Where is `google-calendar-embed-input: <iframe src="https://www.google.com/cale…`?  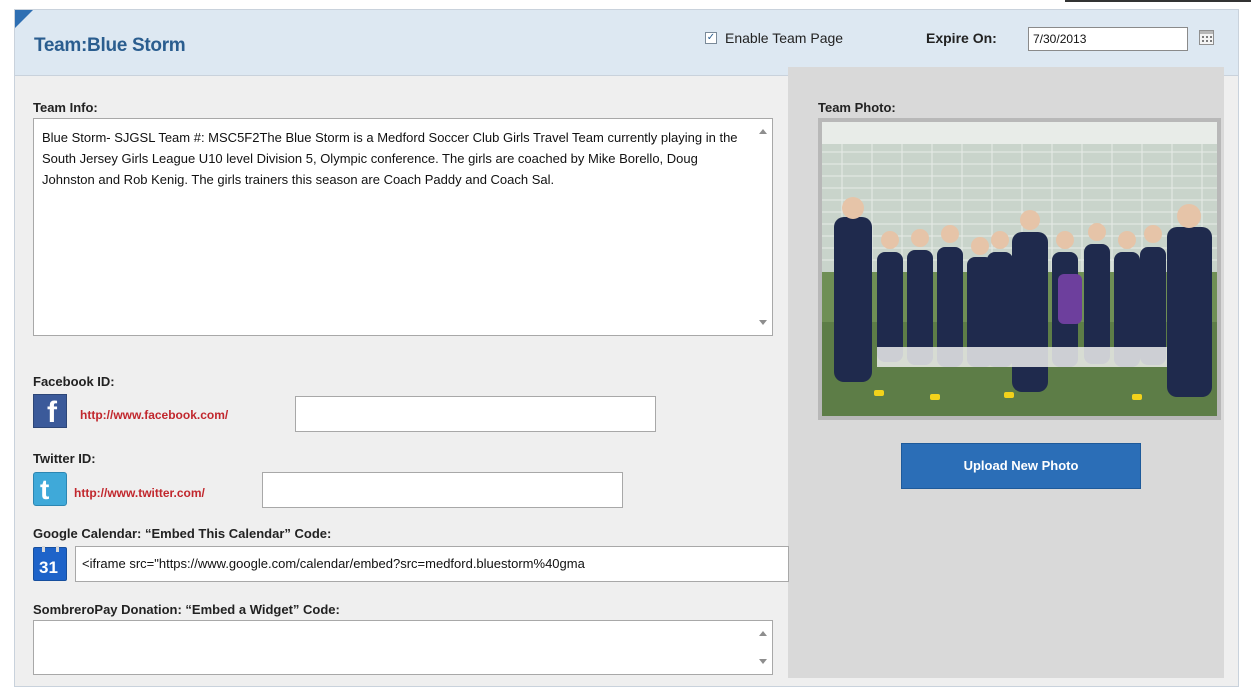 google-calendar-embed-input: <iframe src="https://www.google.com/cale… is located at coordinates (432, 564).